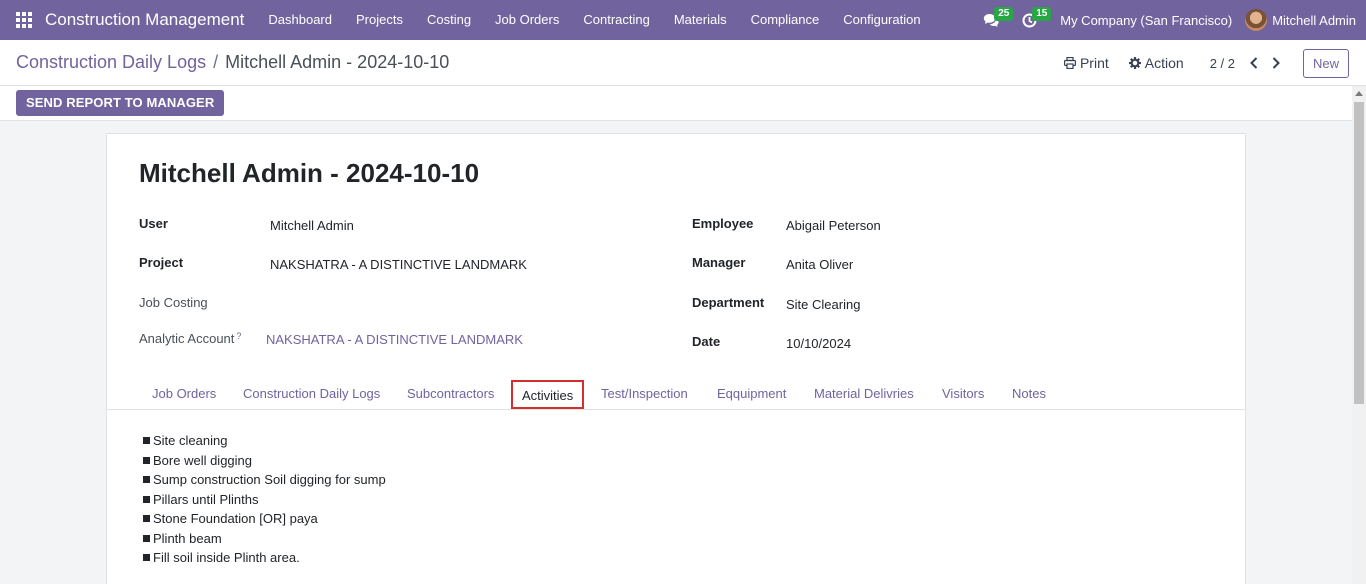 The height and width of the screenshot is (584, 1366). I want to click on pager-next-button, so click(1276, 63).